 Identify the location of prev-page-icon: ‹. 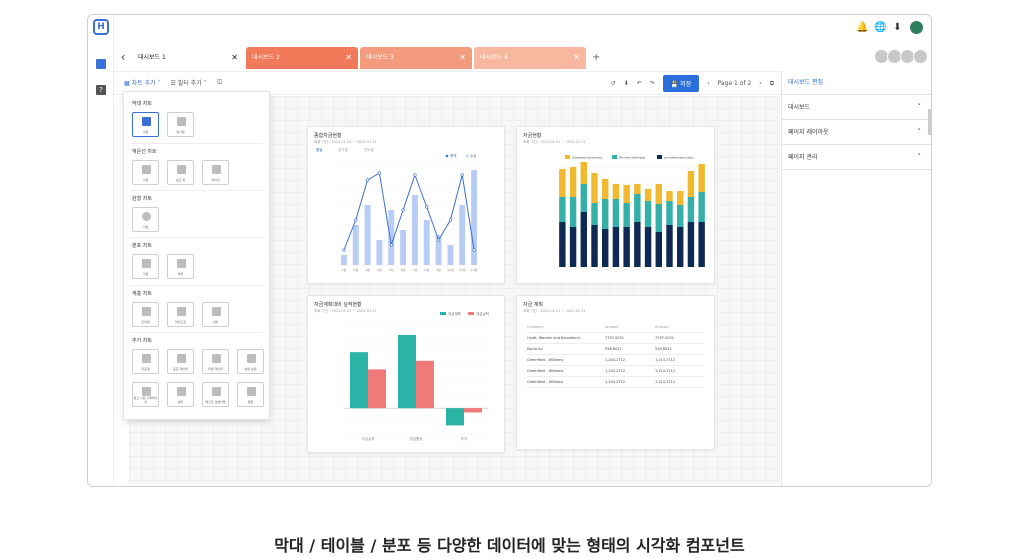
(708, 83).